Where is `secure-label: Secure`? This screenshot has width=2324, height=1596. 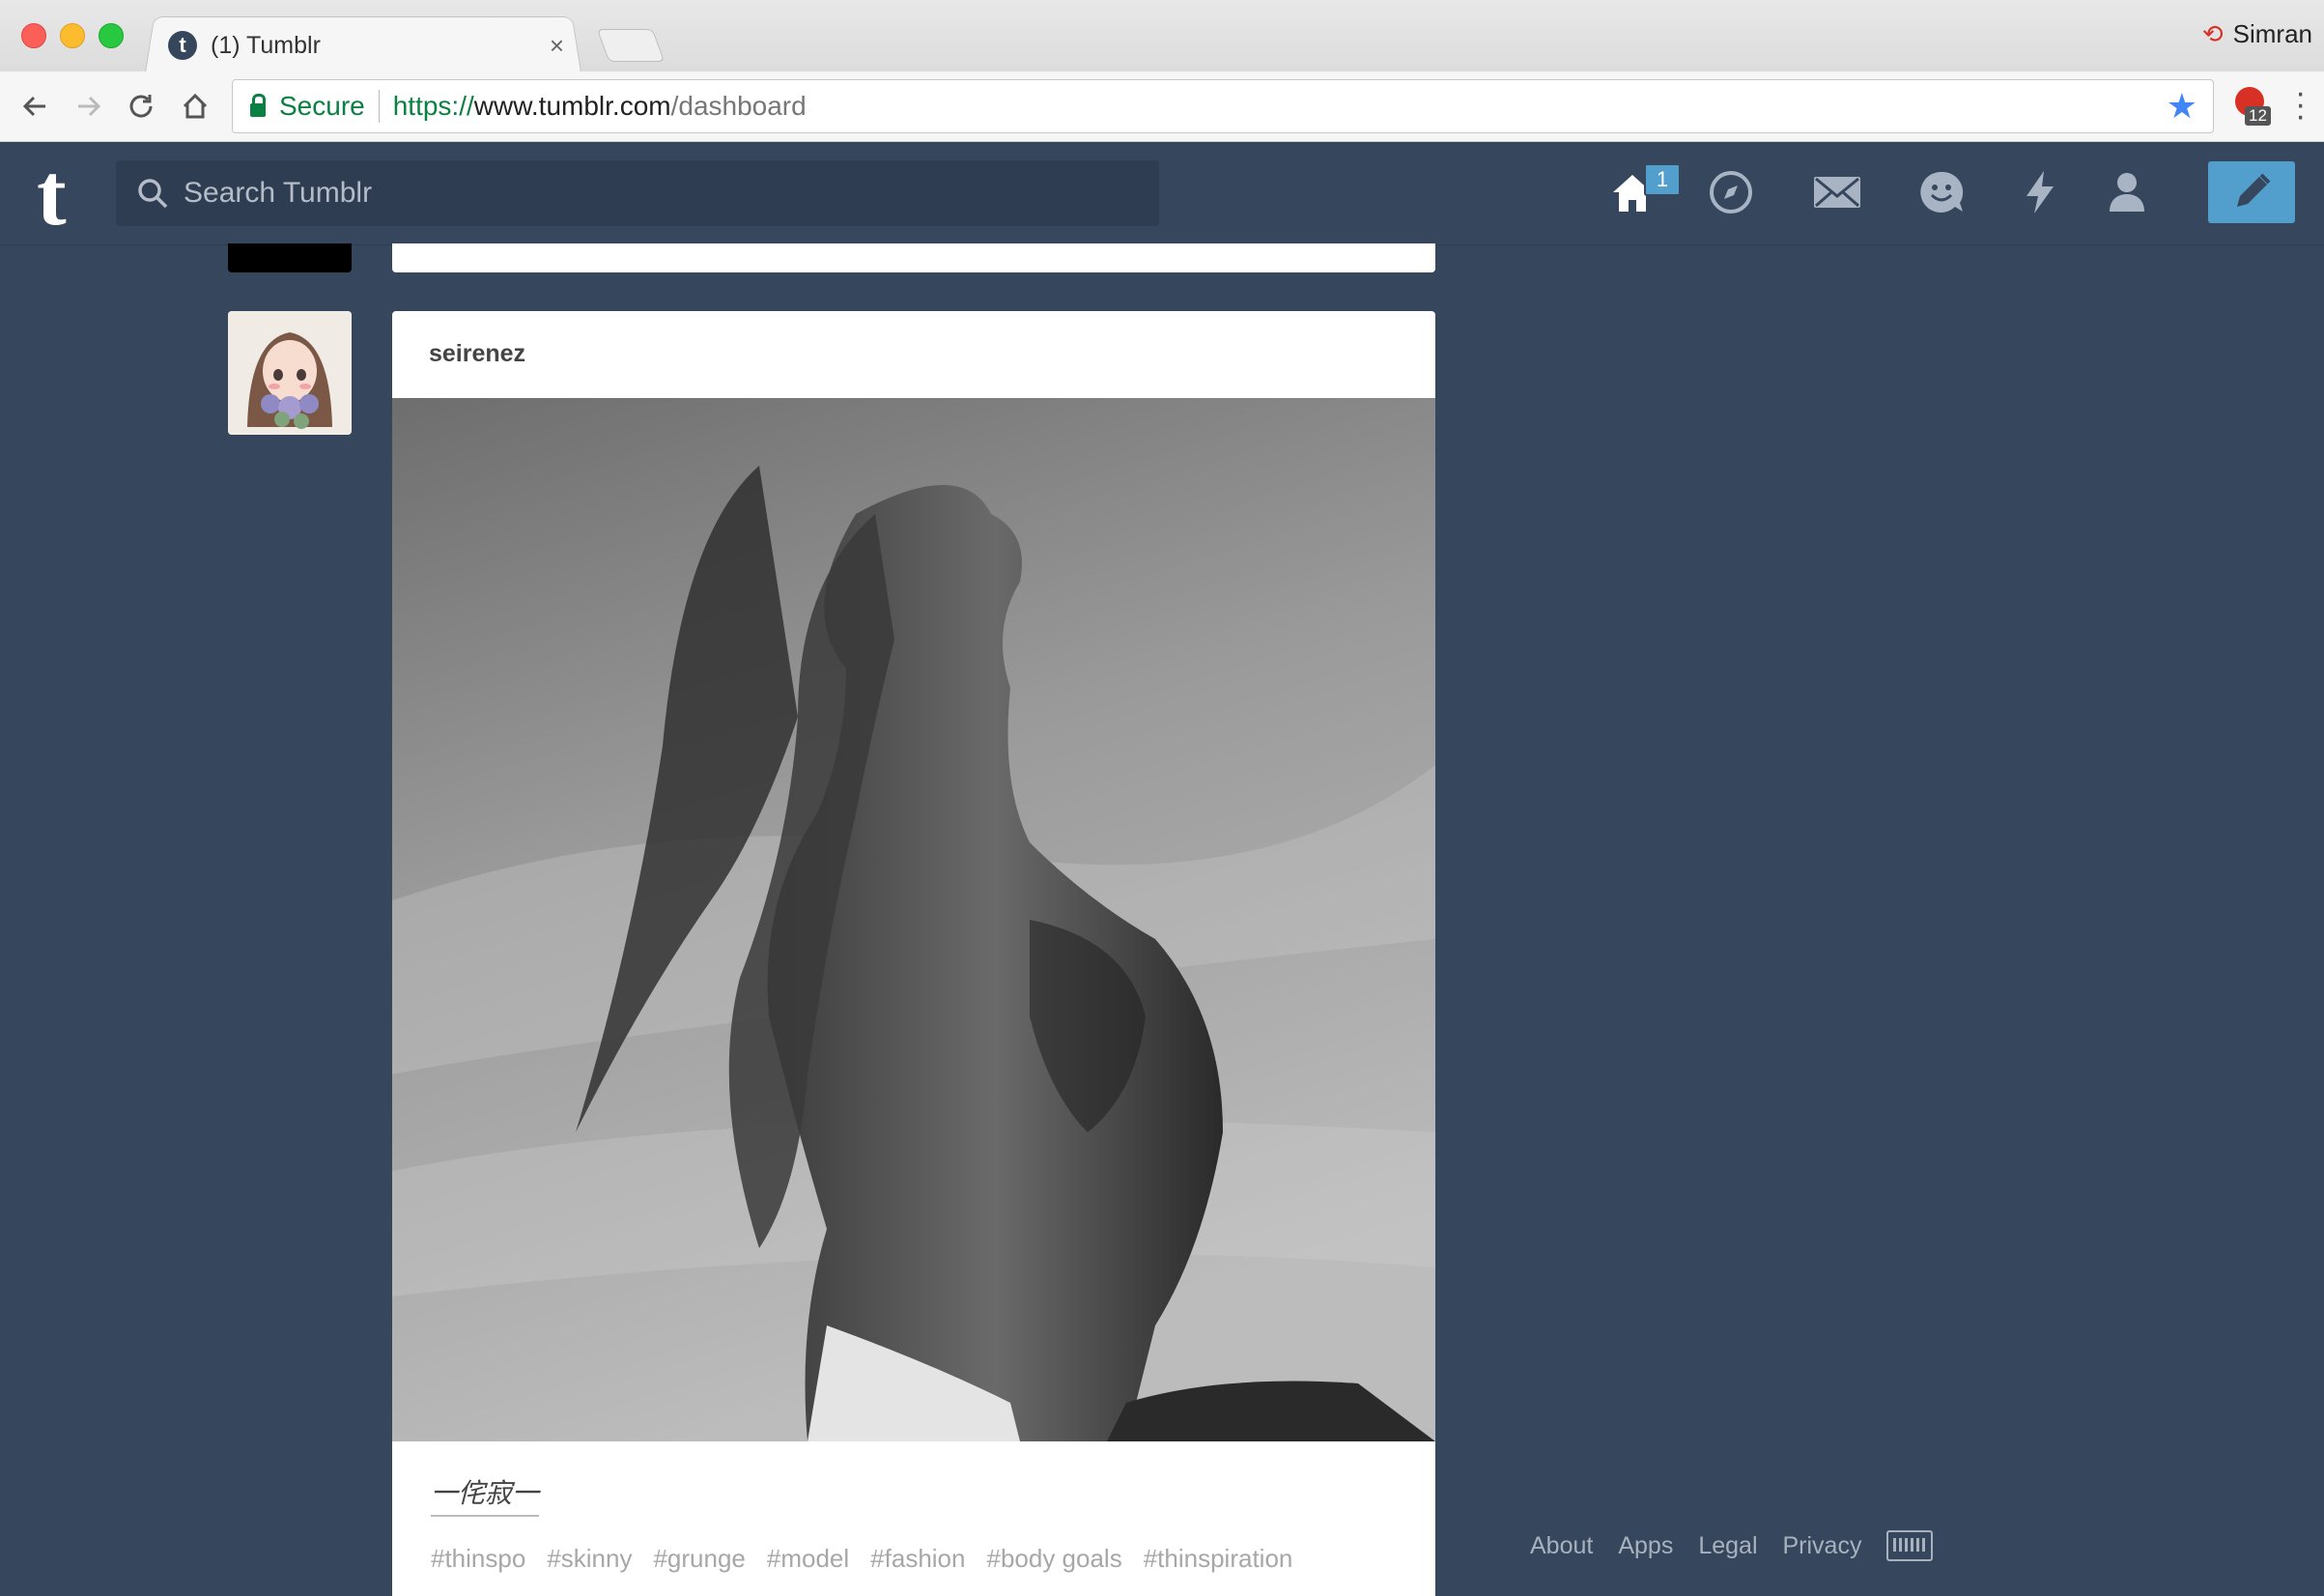
secure-label: Secure is located at coordinates (322, 106).